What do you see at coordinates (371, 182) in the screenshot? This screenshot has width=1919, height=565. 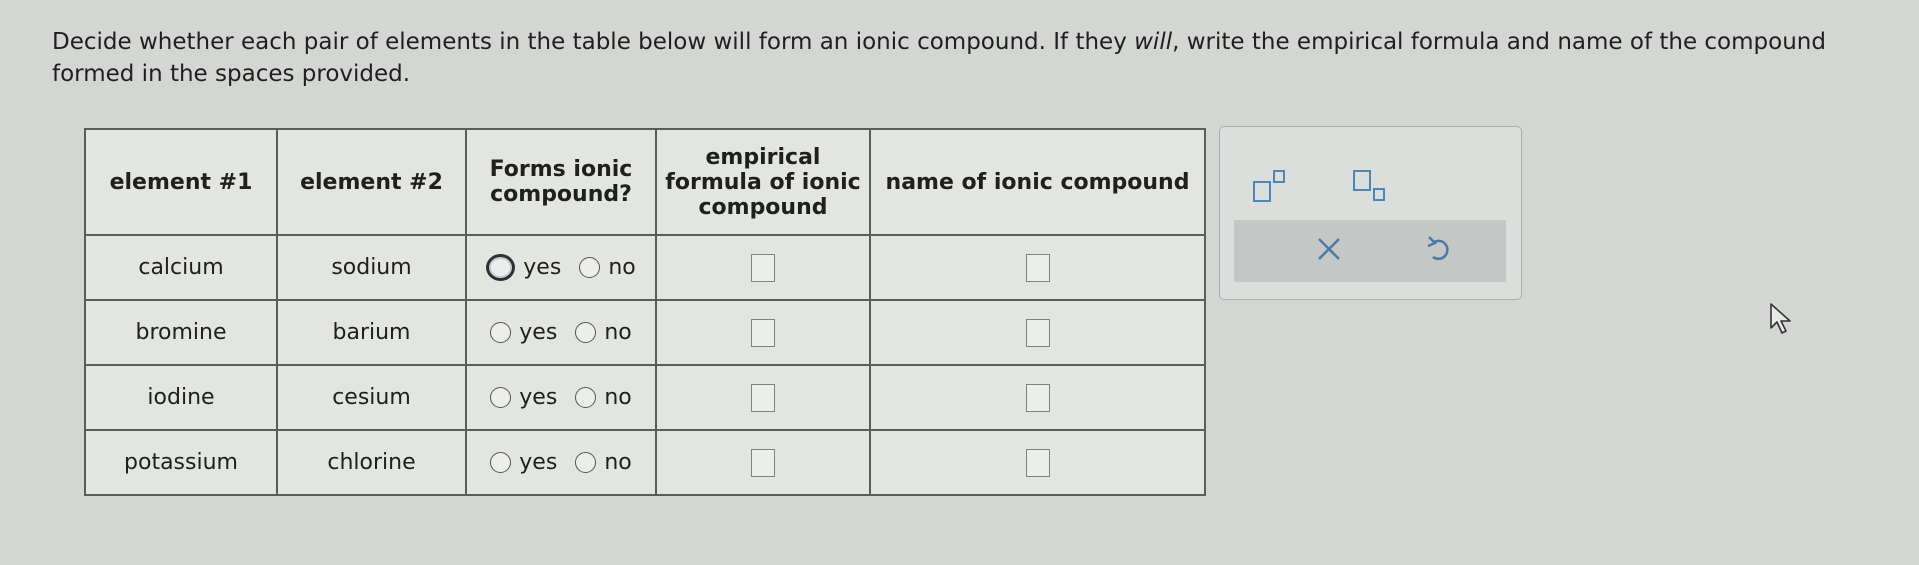 I see `header-element2: element #2` at bounding box center [371, 182].